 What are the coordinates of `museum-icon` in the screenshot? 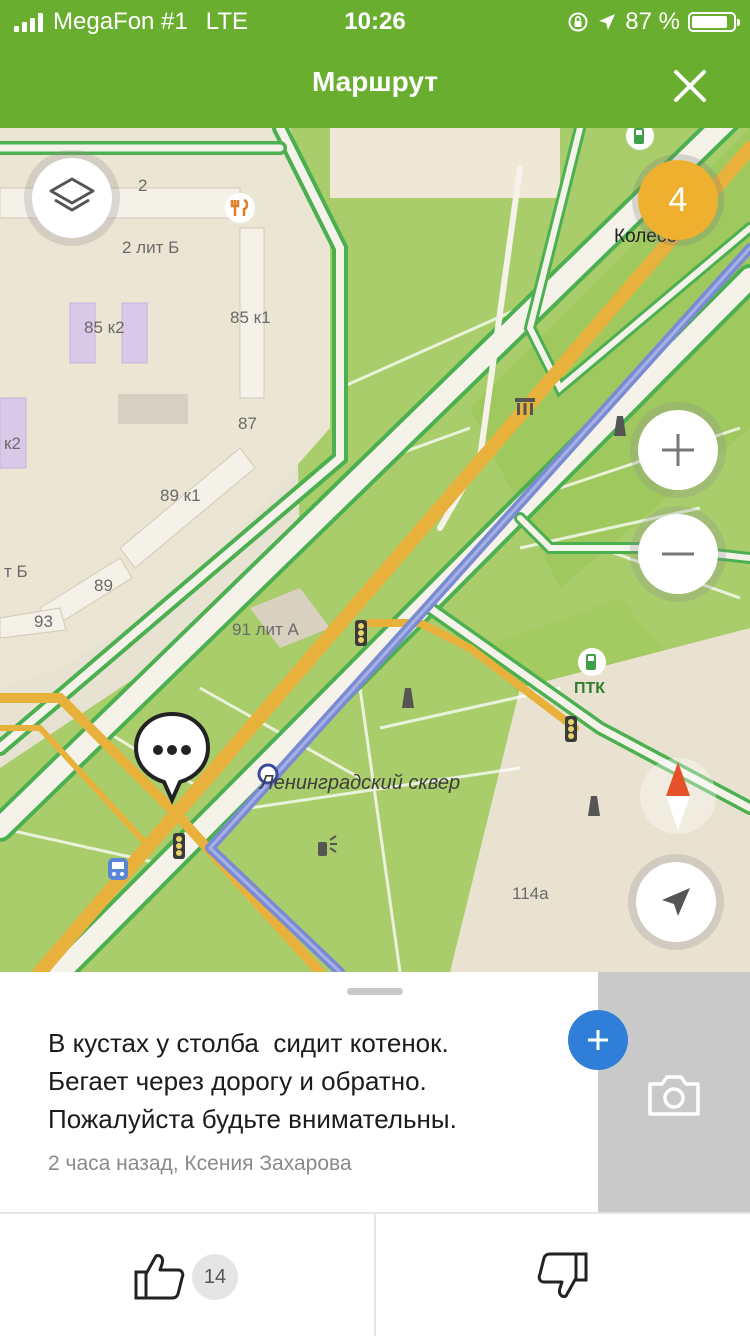 It's located at (525, 406).